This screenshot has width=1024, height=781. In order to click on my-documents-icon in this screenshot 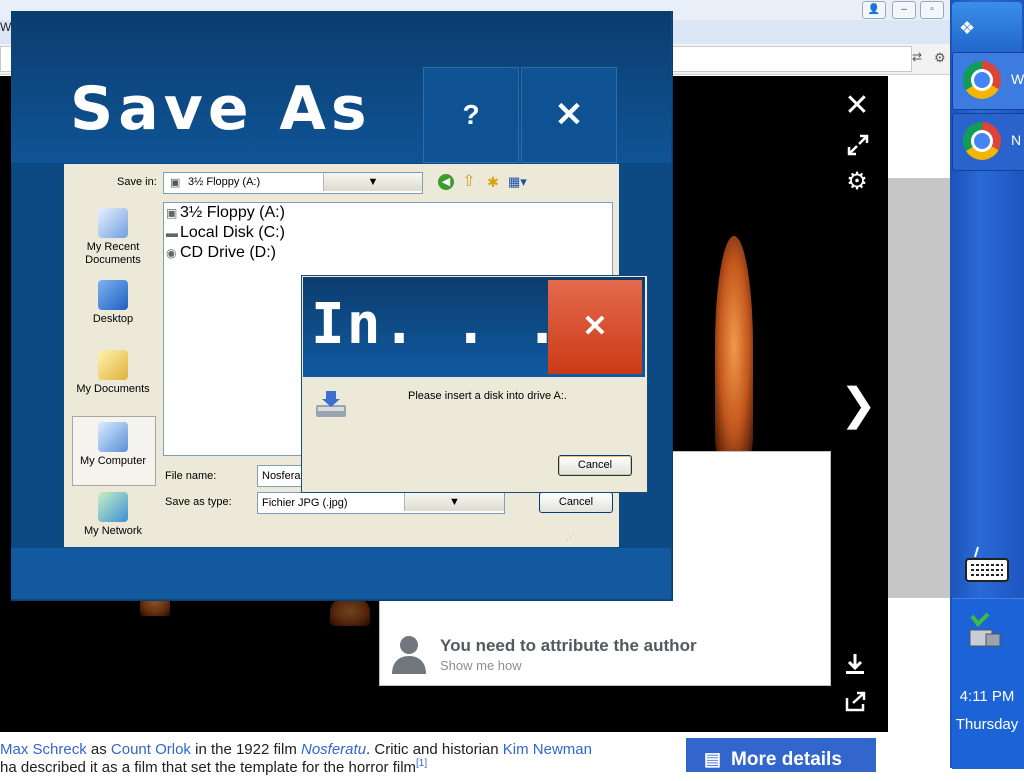, I will do `click(113, 365)`.